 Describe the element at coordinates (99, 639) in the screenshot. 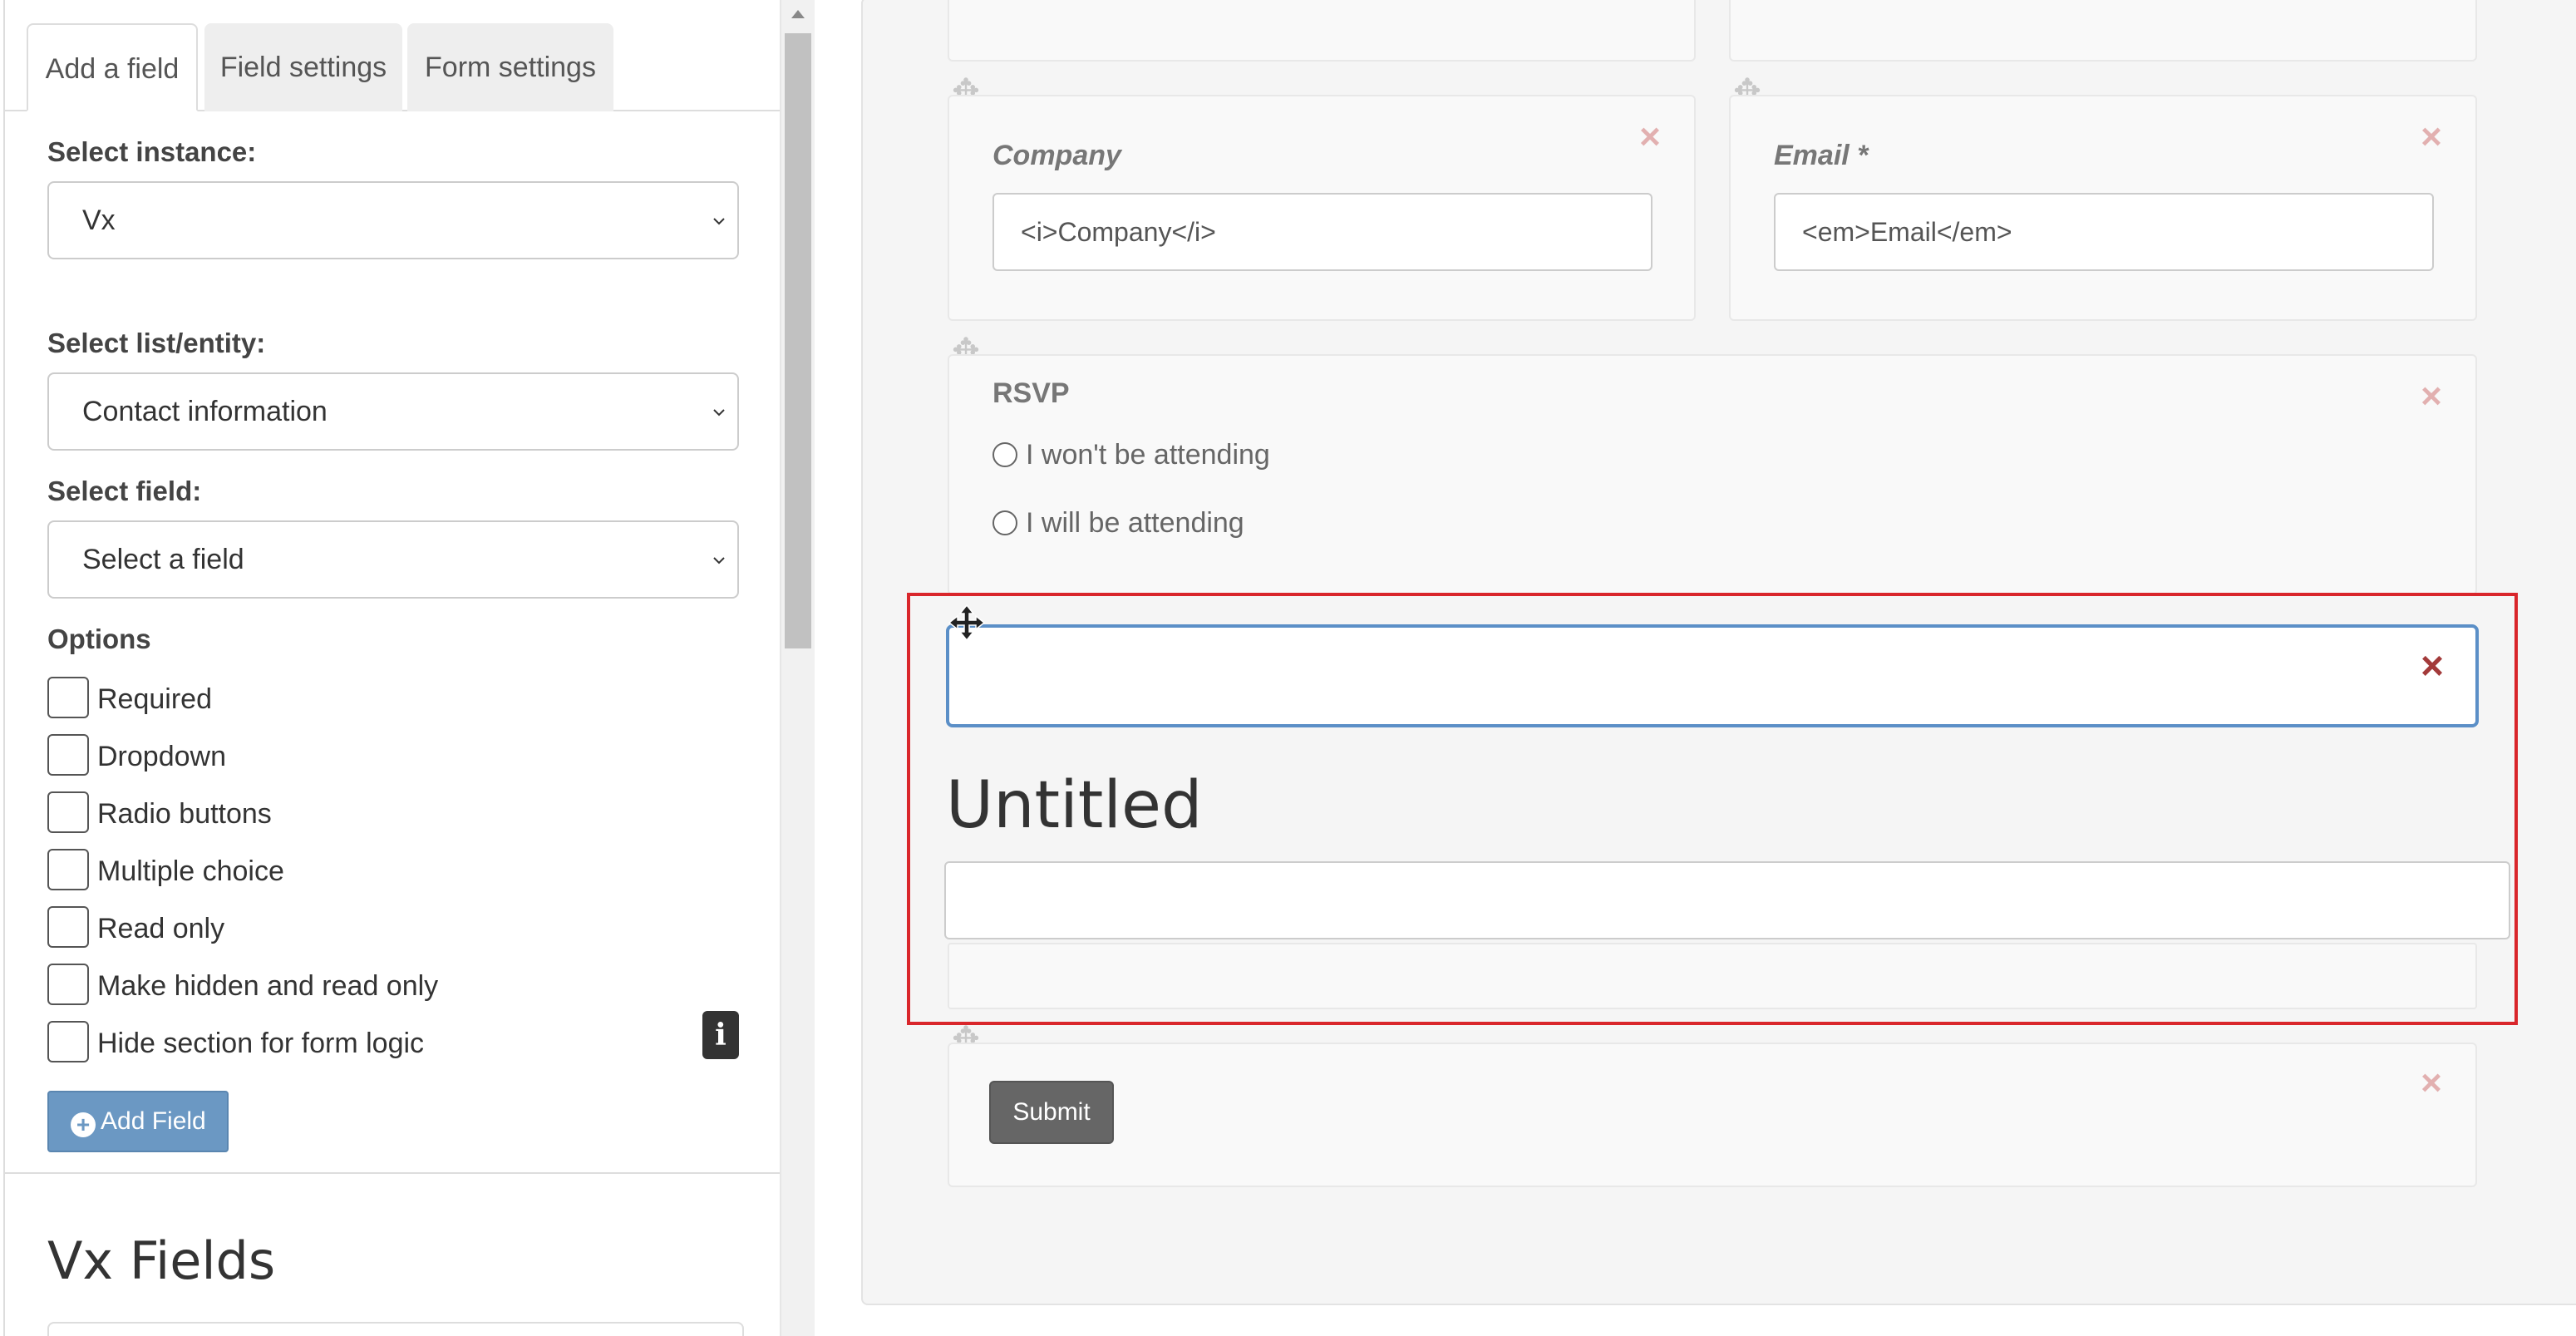

I see `options-heading: Options` at that location.